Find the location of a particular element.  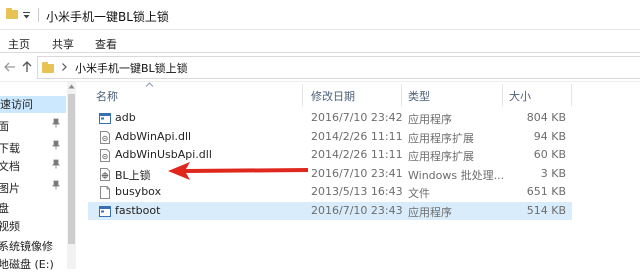

tab-share: 共享 is located at coordinates (63, 44).